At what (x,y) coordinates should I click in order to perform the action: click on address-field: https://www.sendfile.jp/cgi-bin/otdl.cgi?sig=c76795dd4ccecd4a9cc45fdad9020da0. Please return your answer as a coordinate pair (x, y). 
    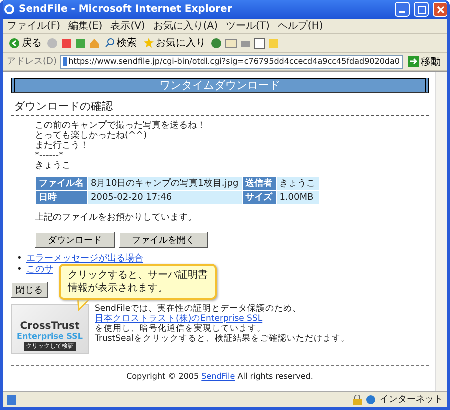
    Looking at the image, I should click on (231, 61).